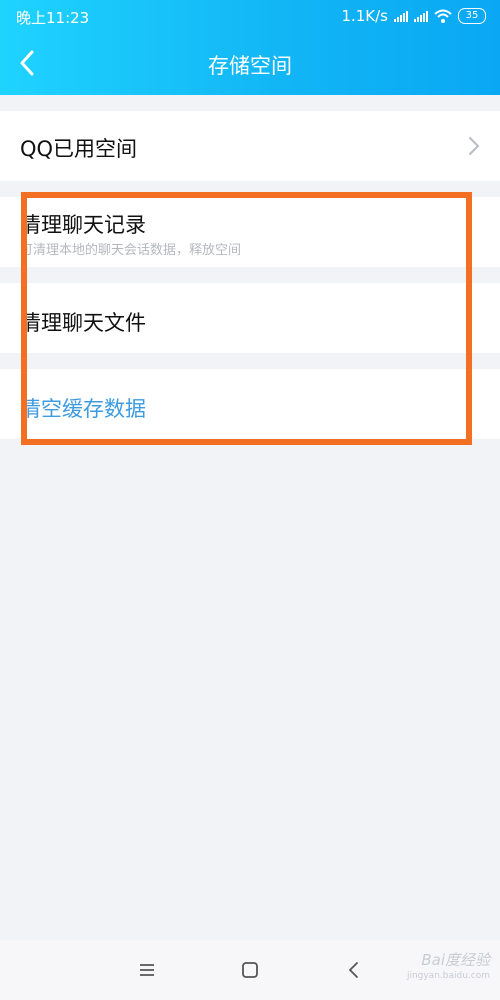 The height and width of the screenshot is (1000, 500). Describe the element at coordinates (364, 16) in the screenshot. I see `network-speed: 1.1K/s` at that location.